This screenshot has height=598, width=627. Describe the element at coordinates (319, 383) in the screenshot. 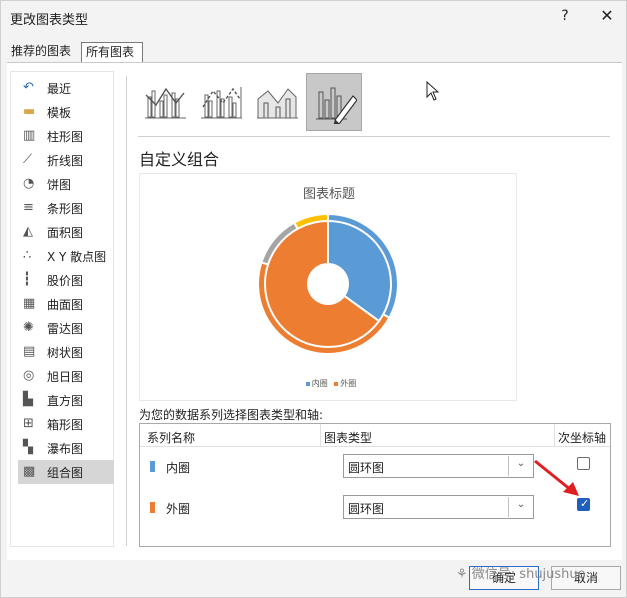

I see `legend-label-inner: 内圈` at that location.